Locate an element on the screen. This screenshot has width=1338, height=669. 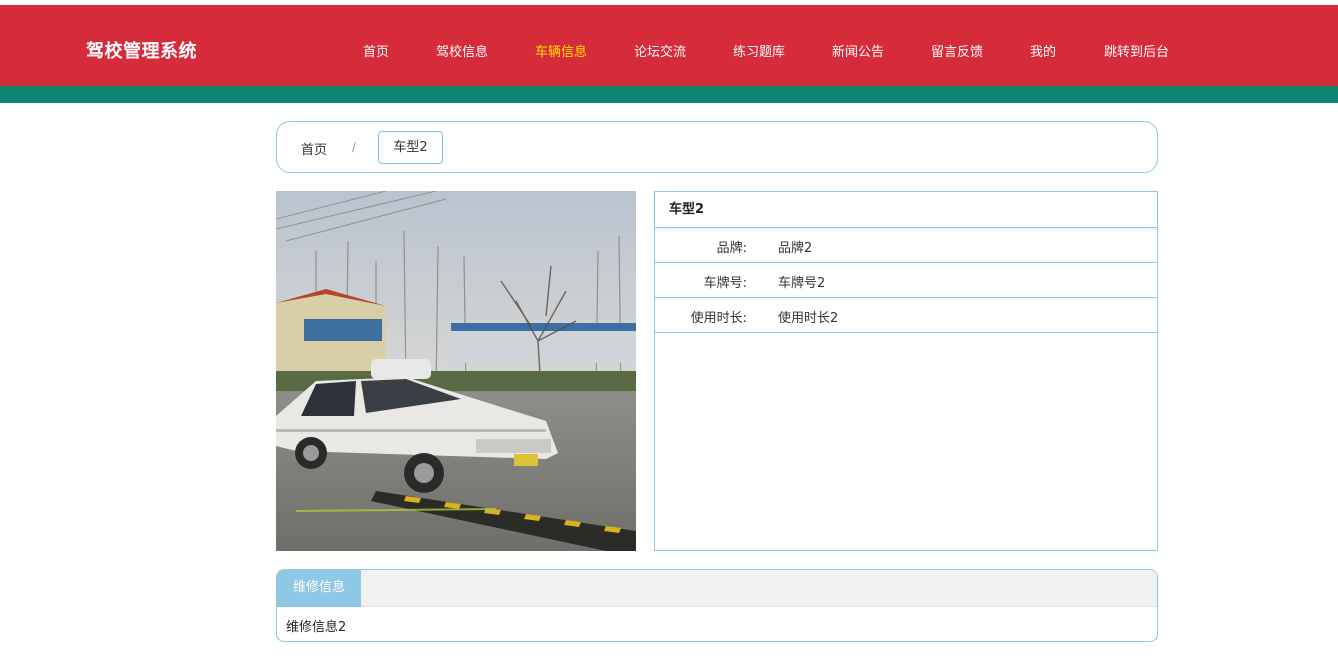
usage-value: 使用时长2 is located at coordinates (808, 318).